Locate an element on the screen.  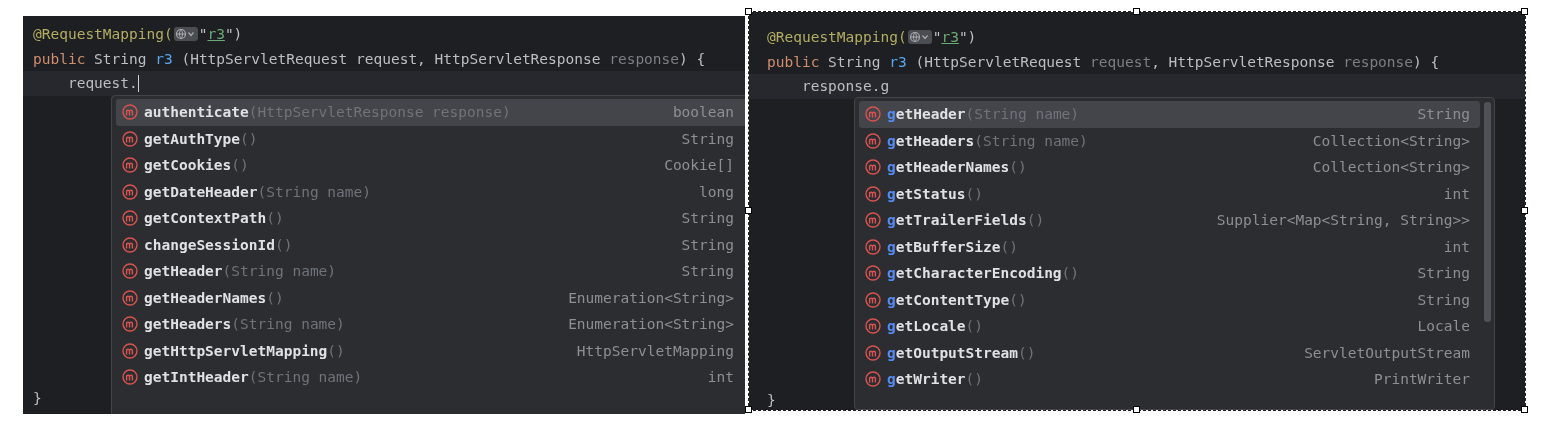
completion-item: getCharacterEncoding() String is located at coordinates (1169, 273).